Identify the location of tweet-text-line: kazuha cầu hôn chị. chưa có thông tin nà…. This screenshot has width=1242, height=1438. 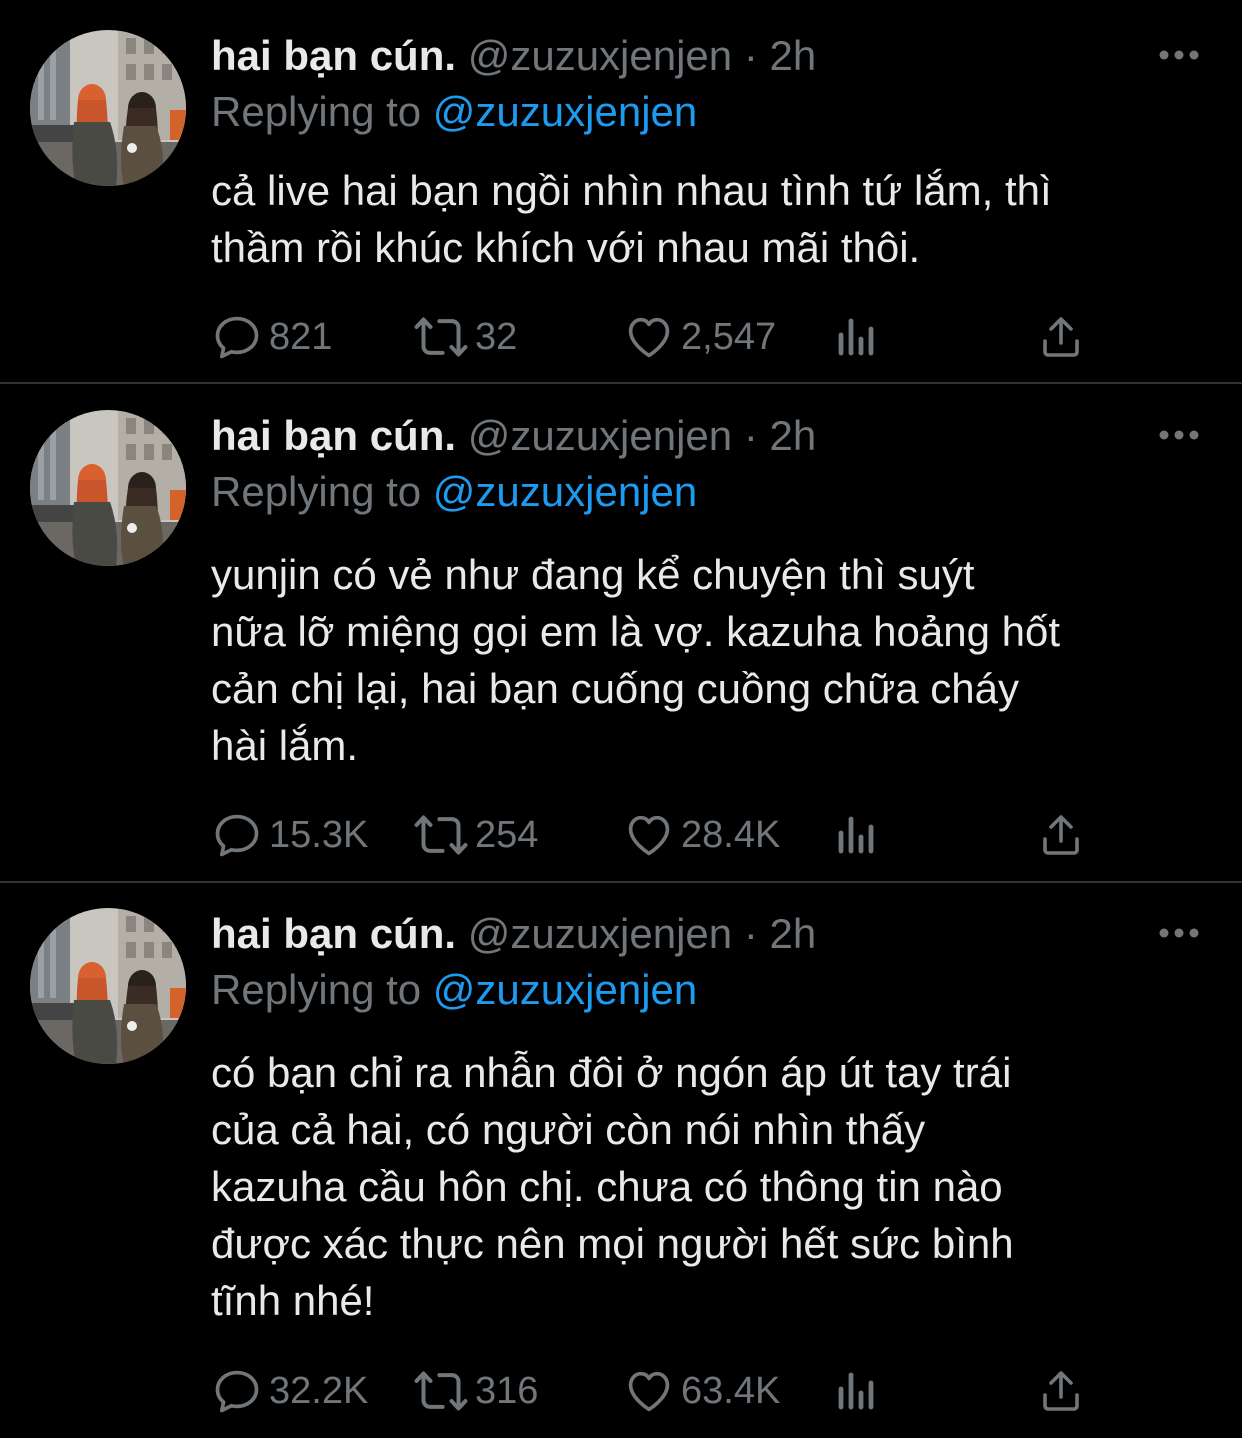
(607, 1186).